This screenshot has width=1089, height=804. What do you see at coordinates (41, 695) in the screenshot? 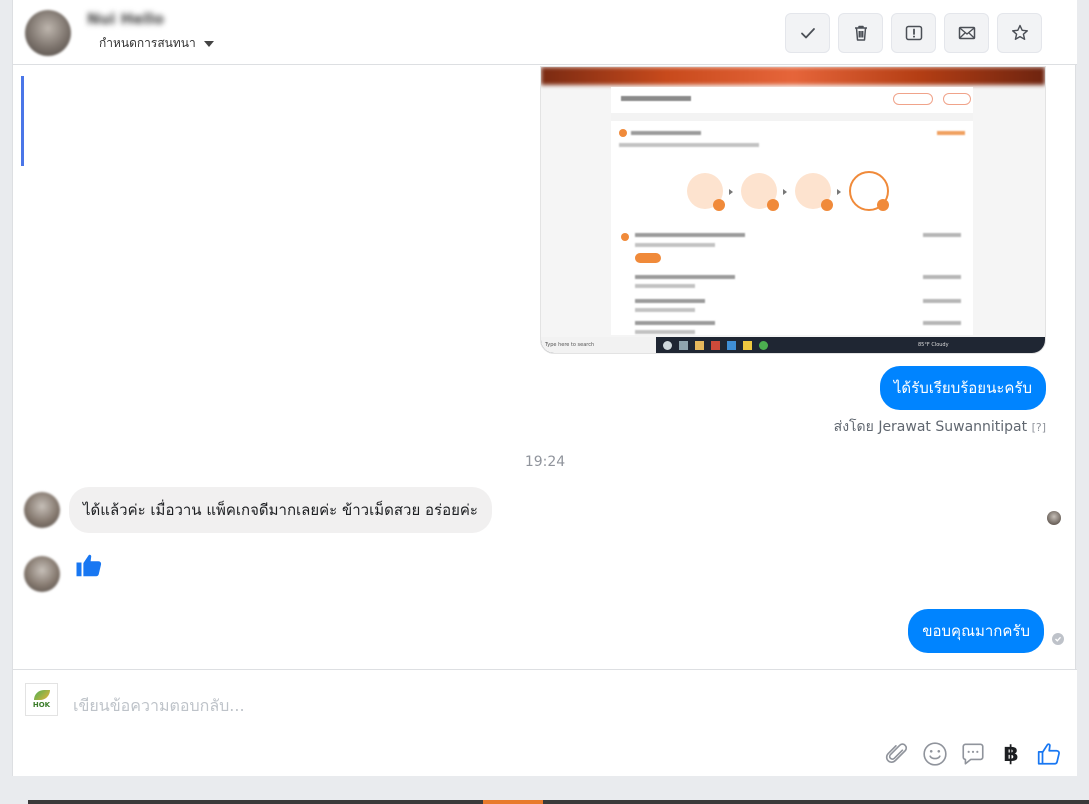
I see `leaf-logo-icon` at bounding box center [41, 695].